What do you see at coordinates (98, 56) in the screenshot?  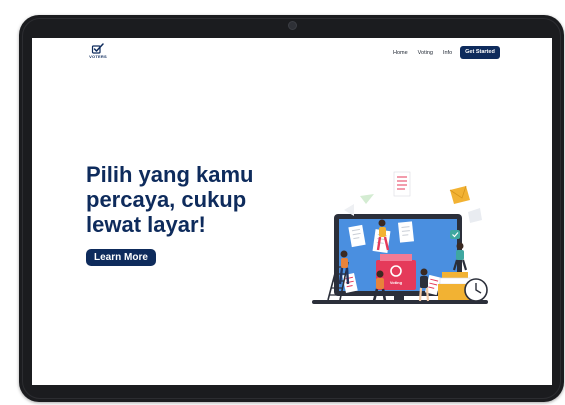 I see `logo-text: VOTERS` at bounding box center [98, 56].